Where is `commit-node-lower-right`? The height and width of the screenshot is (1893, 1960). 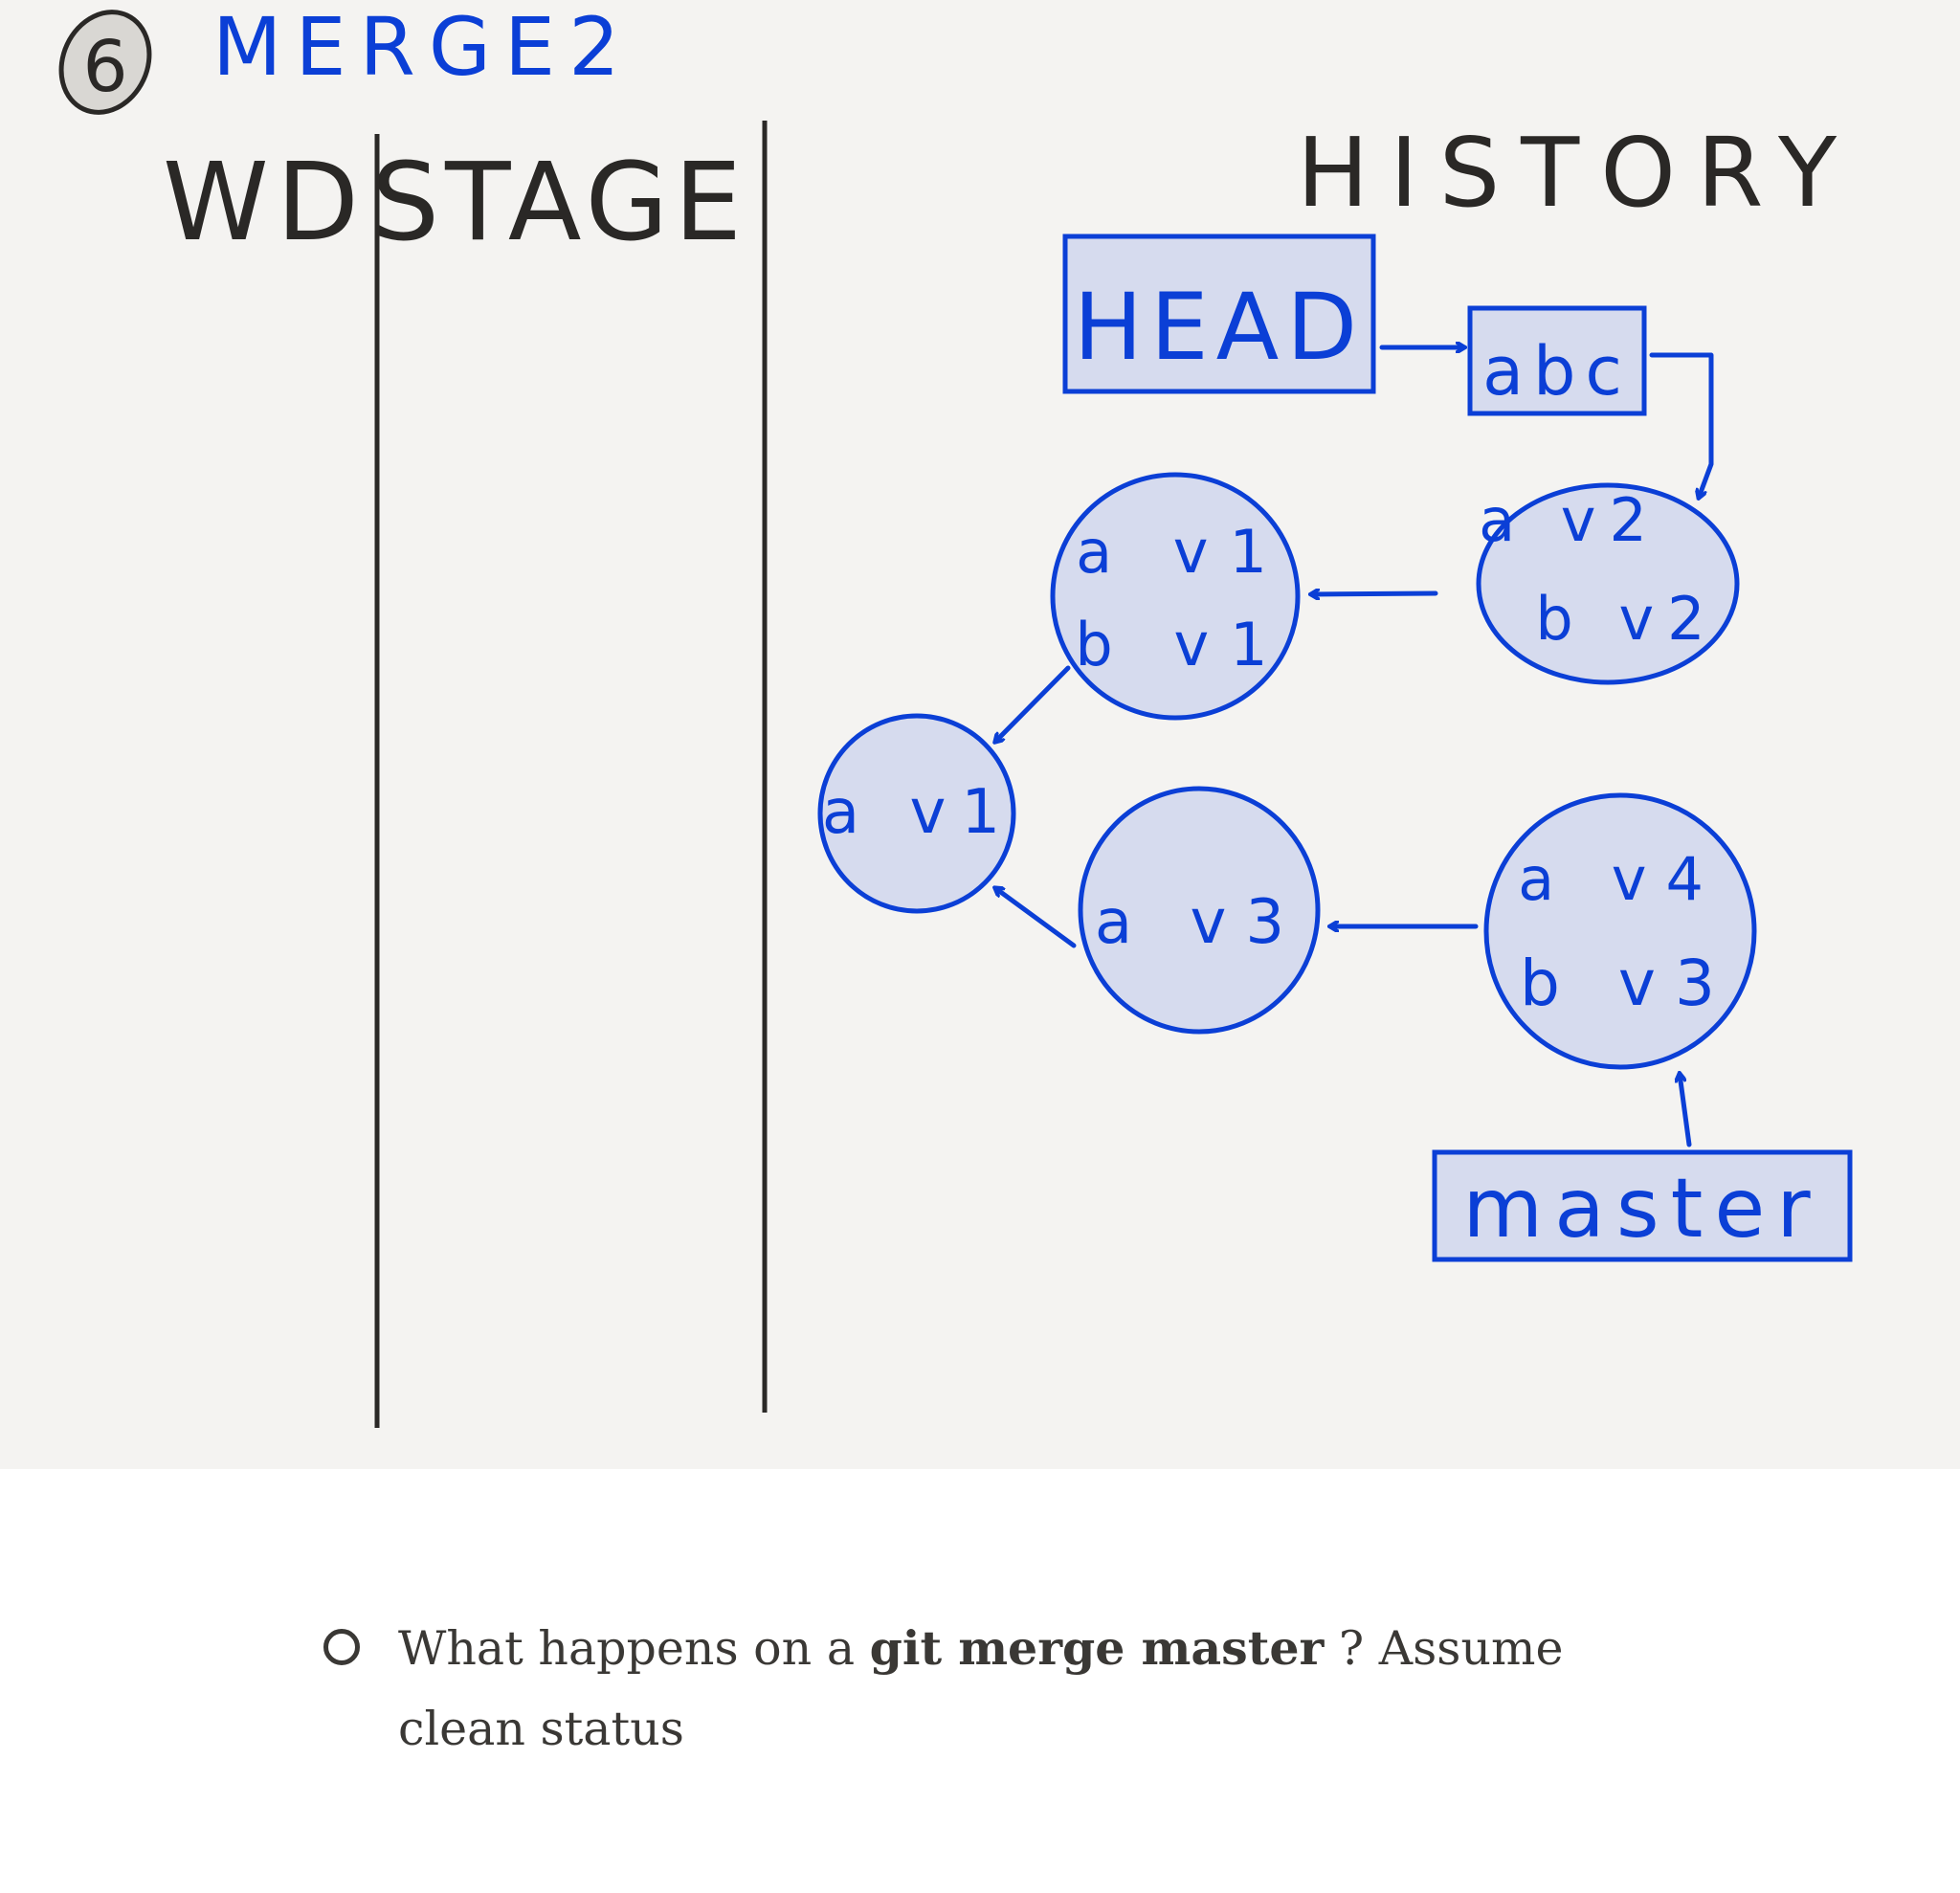
commit-node-lower-right is located at coordinates (1620, 931).